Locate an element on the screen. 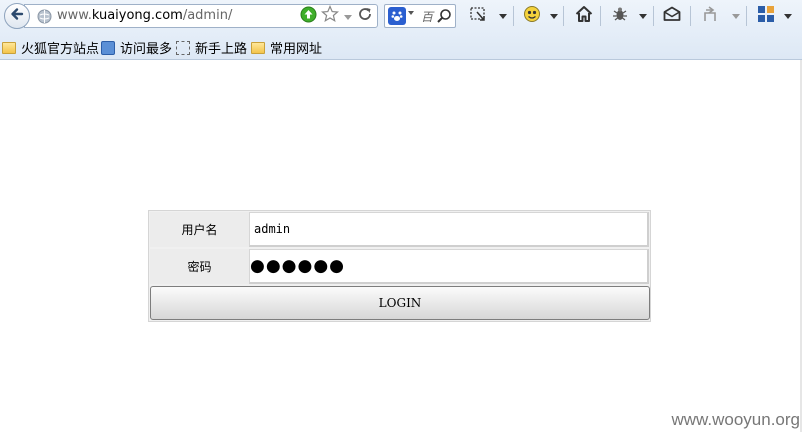 This screenshot has width=802, height=432. screenshot-tool is located at coordinates (478, 16).